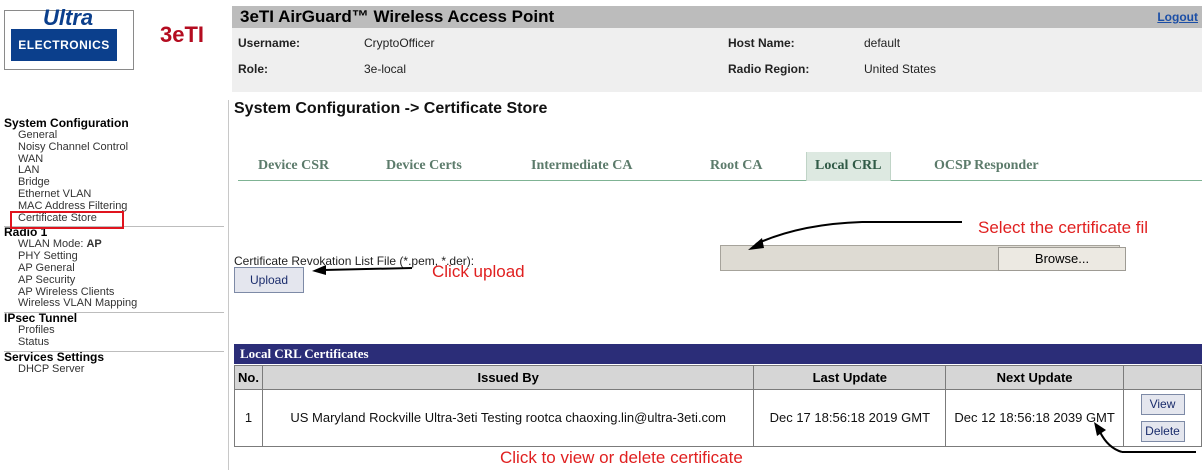  I want to click on cell-no: 1, so click(248, 418).